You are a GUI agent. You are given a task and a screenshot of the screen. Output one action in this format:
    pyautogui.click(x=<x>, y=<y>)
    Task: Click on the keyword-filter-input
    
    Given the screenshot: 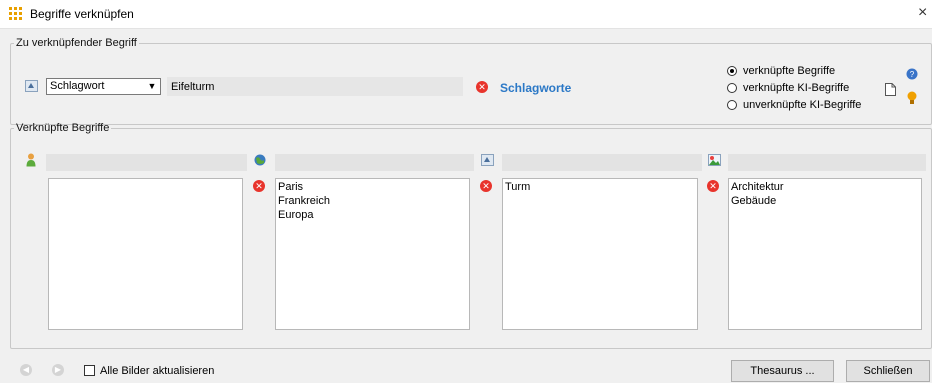 What is the action you would take?
    pyautogui.click(x=602, y=162)
    